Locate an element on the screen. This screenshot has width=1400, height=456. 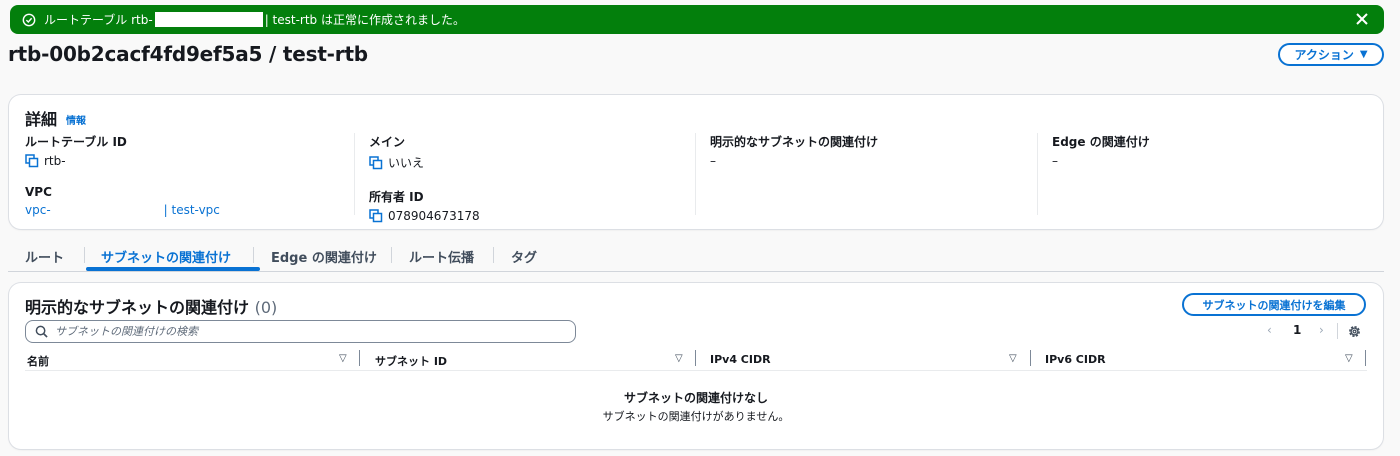
details-col-1: ルートテーブル ID rtb- VPC vpc- | test-vpc is located at coordinates (185, 175).